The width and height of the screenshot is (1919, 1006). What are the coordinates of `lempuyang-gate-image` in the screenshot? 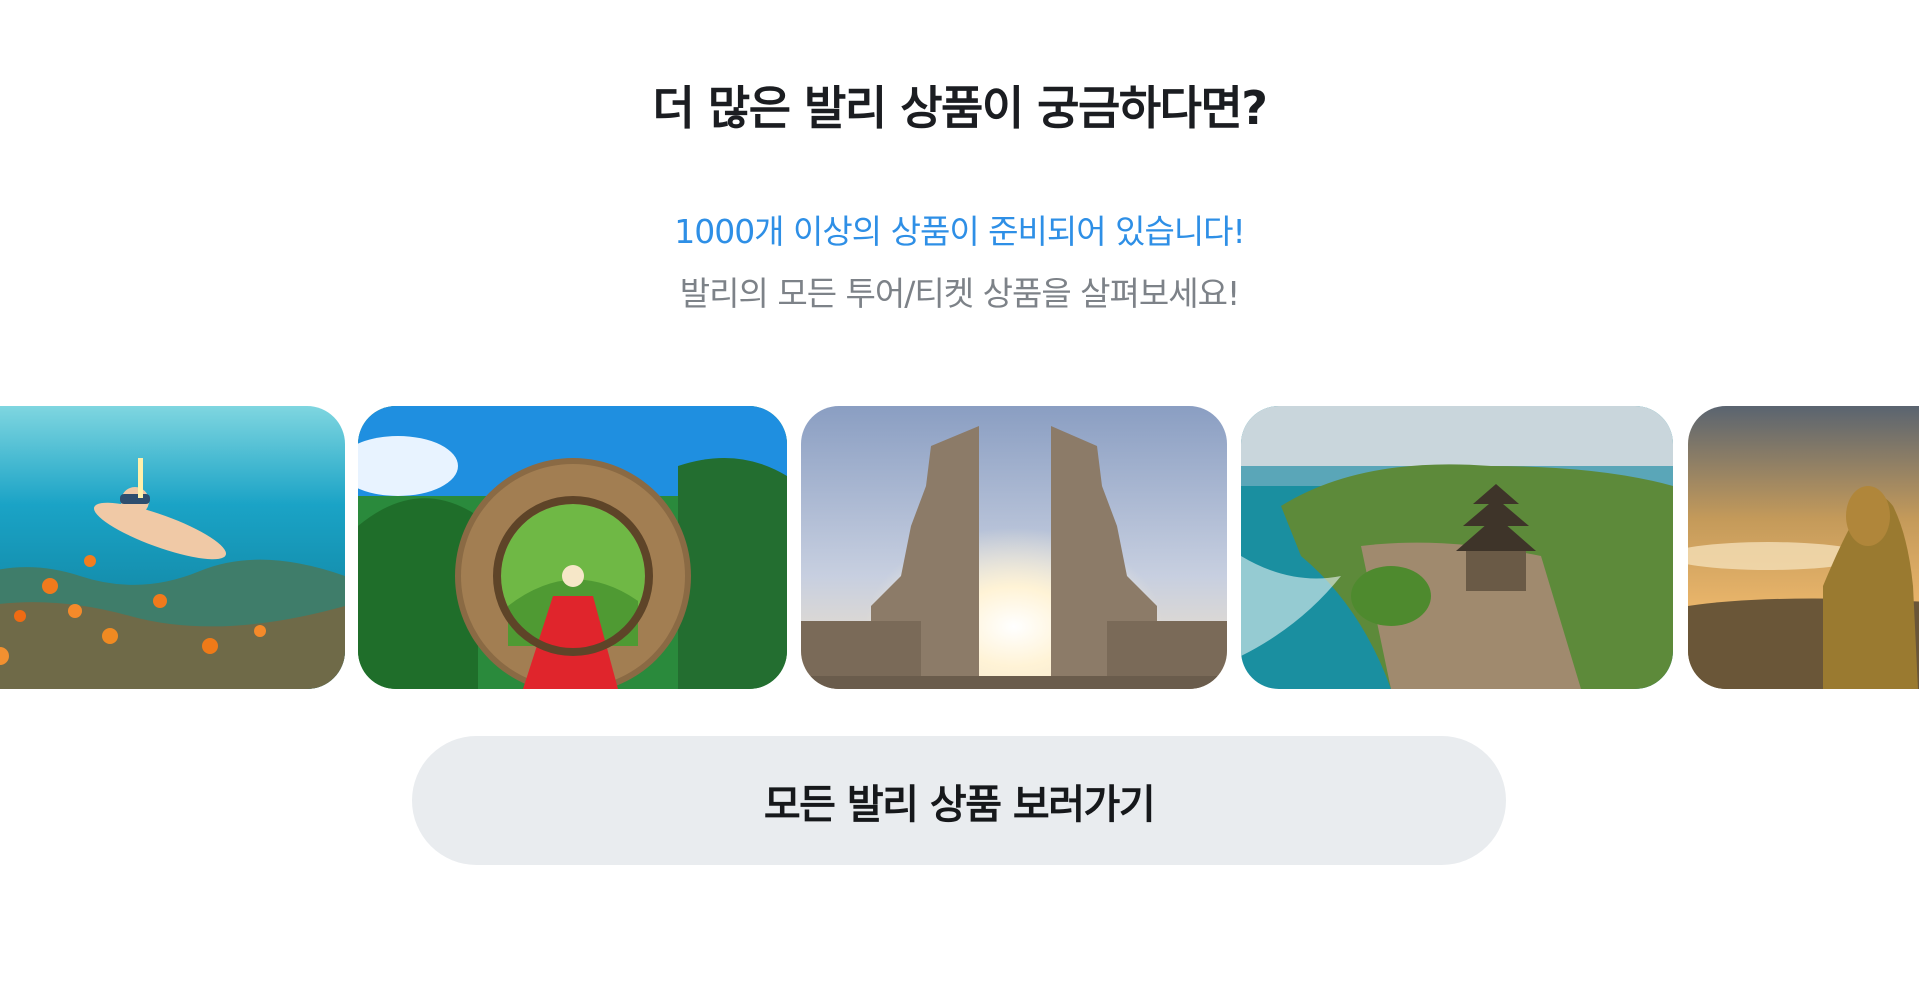 It's located at (1014, 547).